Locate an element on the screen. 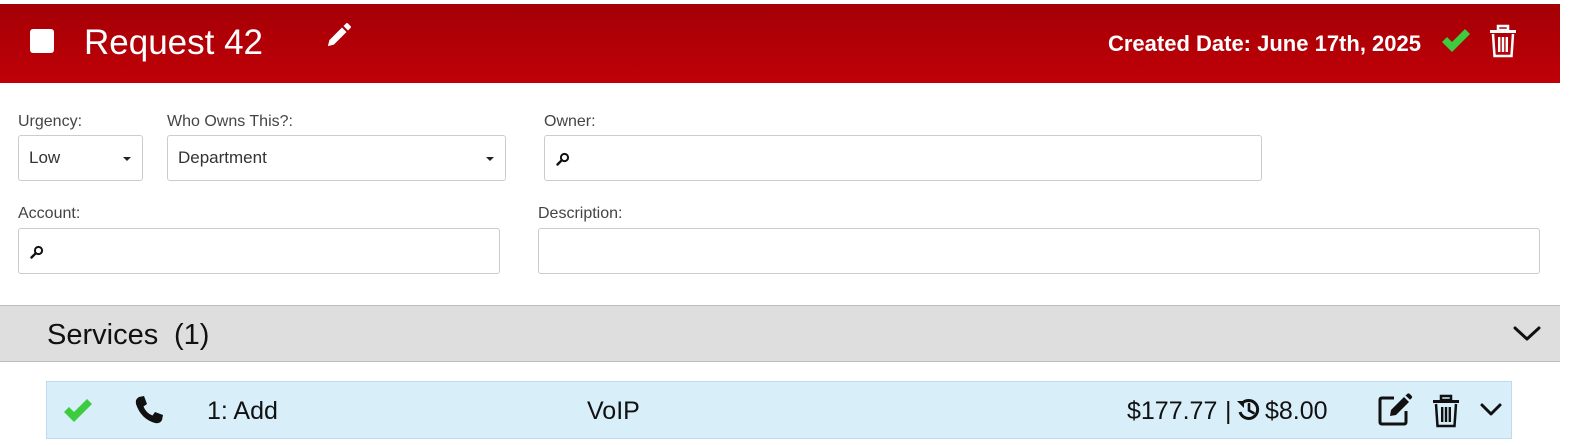  approve-check-icon is located at coordinates (1456, 41).